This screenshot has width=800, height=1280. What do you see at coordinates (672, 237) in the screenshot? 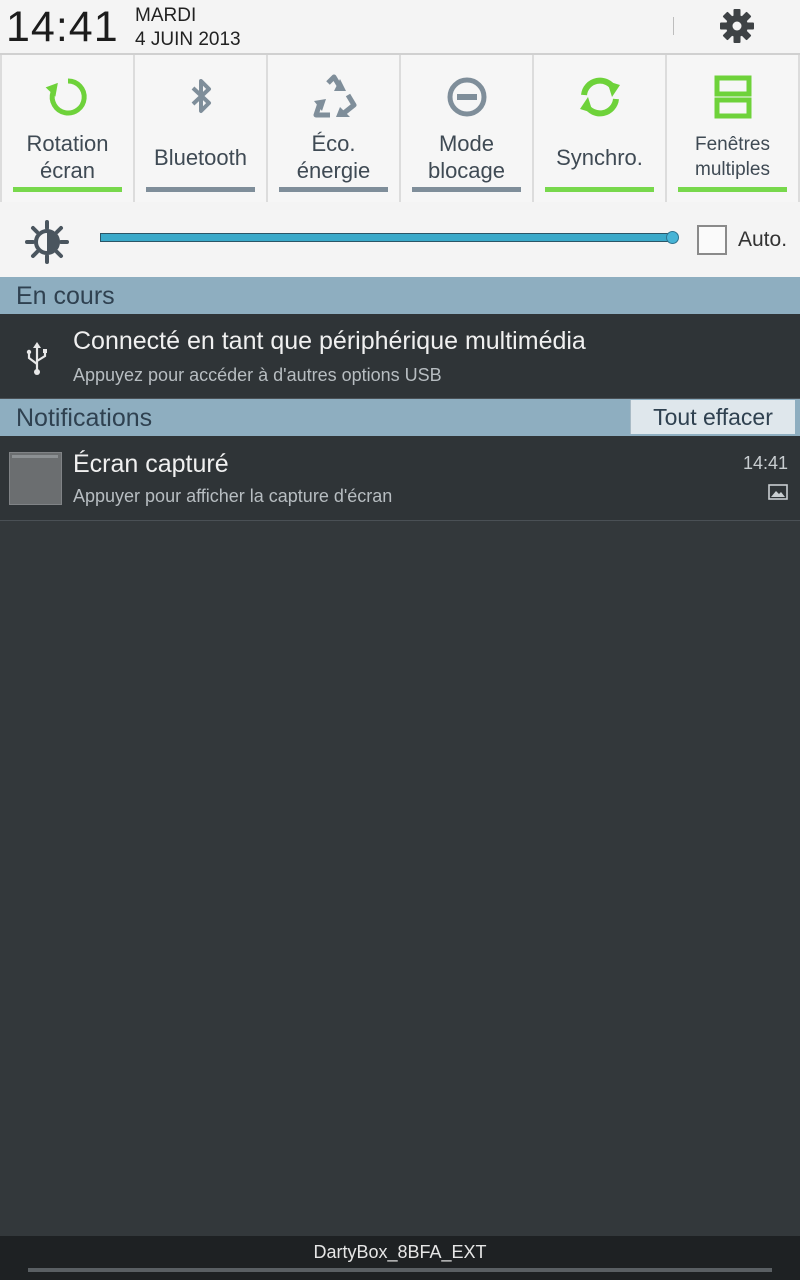
I see `brightness-slider-thumb` at bounding box center [672, 237].